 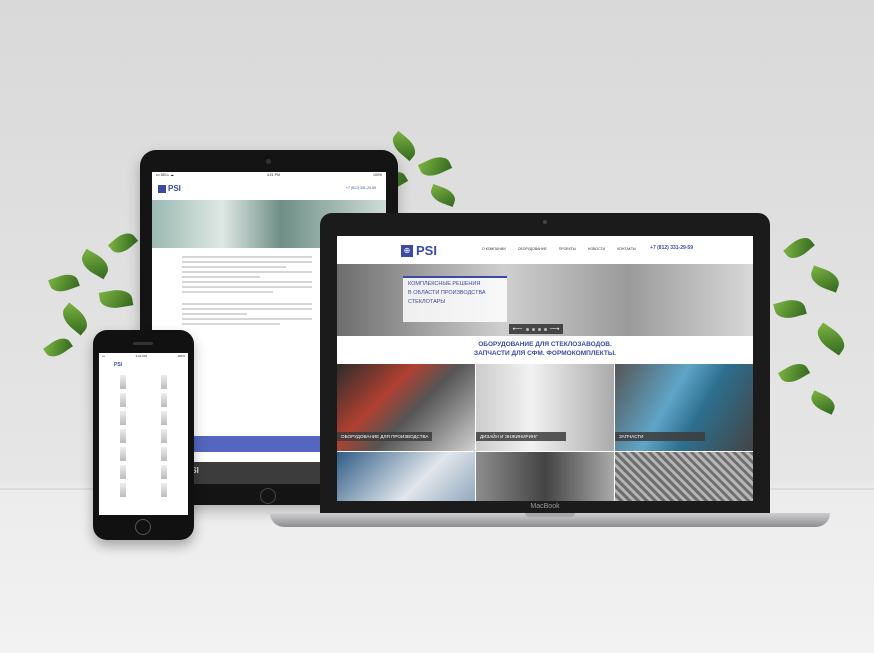 What do you see at coordinates (517, 329) in the screenshot?
I see `arrow-left-icon: ⟵` at bounding box center [517, 329].